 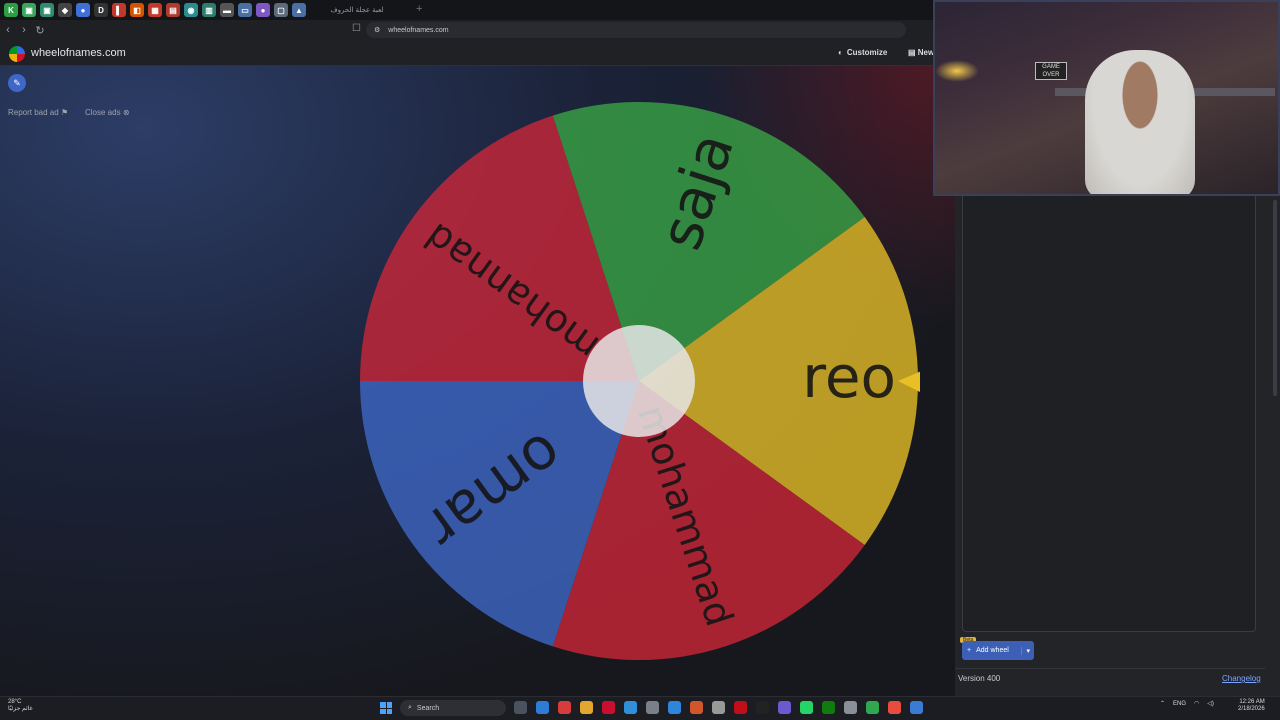 What do you see at coordinates (155, 10) in the screenshot?
I see `tab-favicon-icon: ▦` at bounding box center [155, 10].